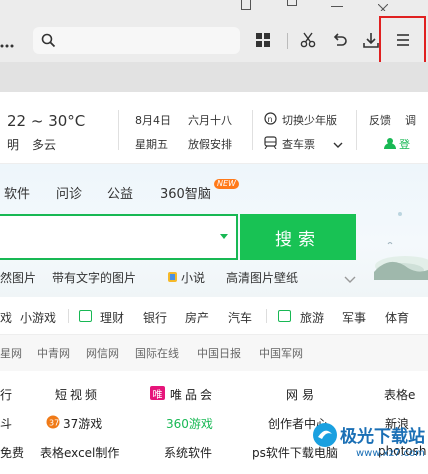 This screenshot has width=428, height=474. What do you see at coordinates (102, 353) in the screenshot?
I see `news-site-link: 网信网` at bounding box center [102, 353].